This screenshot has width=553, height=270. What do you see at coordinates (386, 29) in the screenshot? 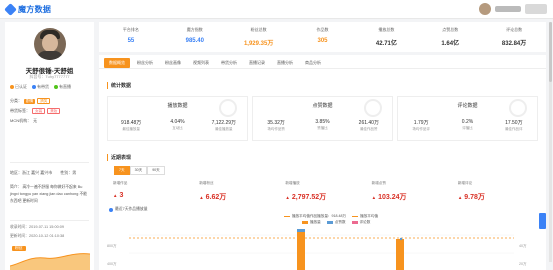
I see `stat-label: 播放总数` at bounding box center [386, 29].